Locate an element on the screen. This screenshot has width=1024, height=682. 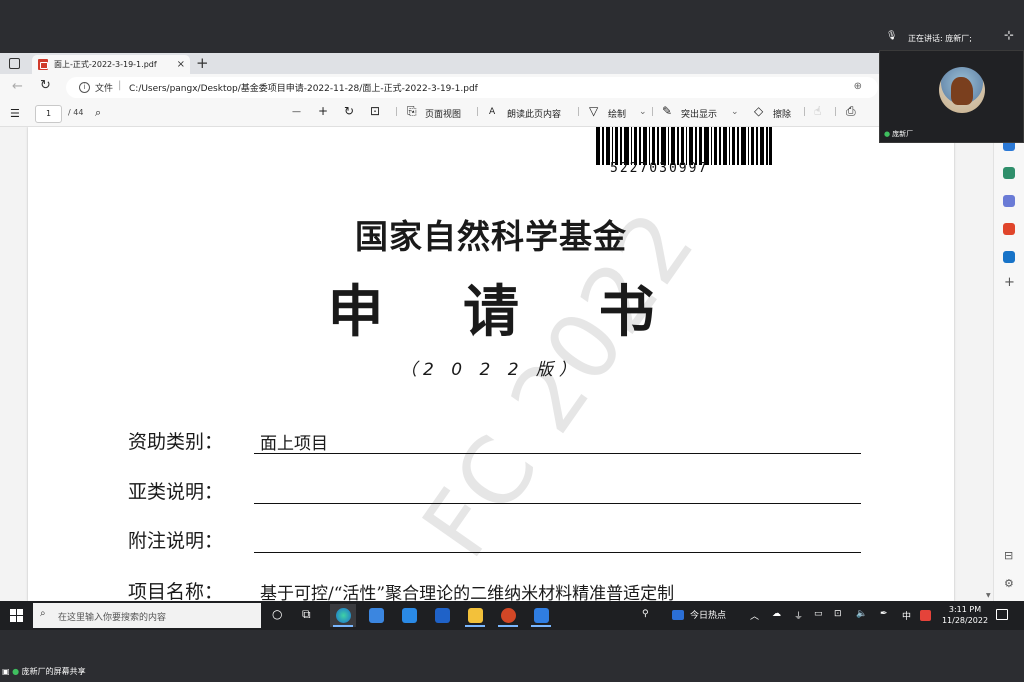
vertical-scrollbar: ▼ is located at coordinates (989, 364).